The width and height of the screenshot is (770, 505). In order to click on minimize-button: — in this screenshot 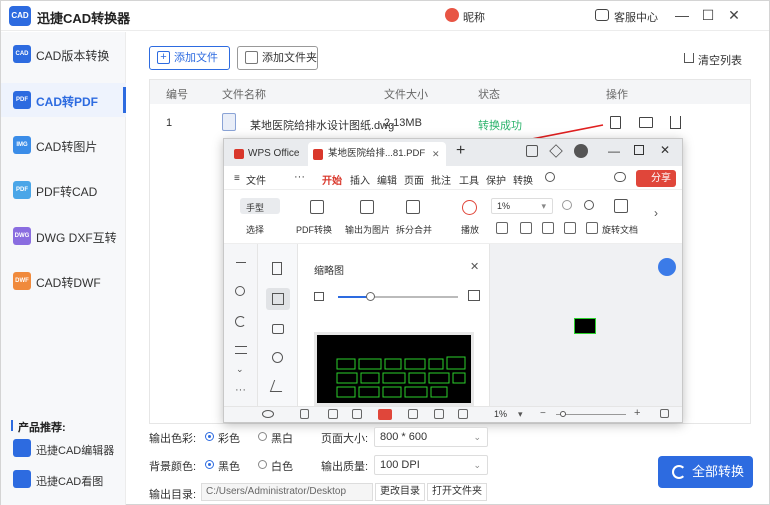, I will do `click(682, 15)`.